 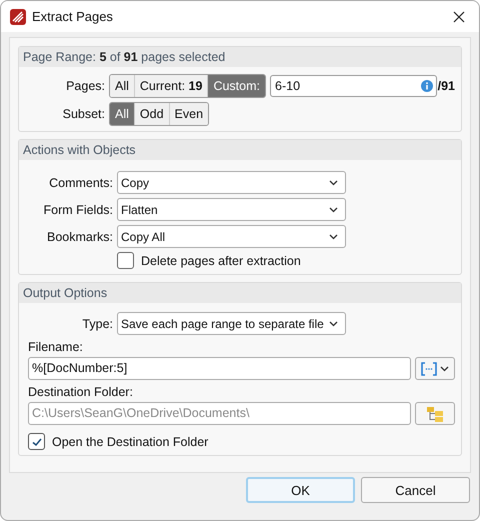 What do you see at coordinates (83, 114) in the screenshot?
I see `field-label: Subset:` at bounding box center [83, 114].